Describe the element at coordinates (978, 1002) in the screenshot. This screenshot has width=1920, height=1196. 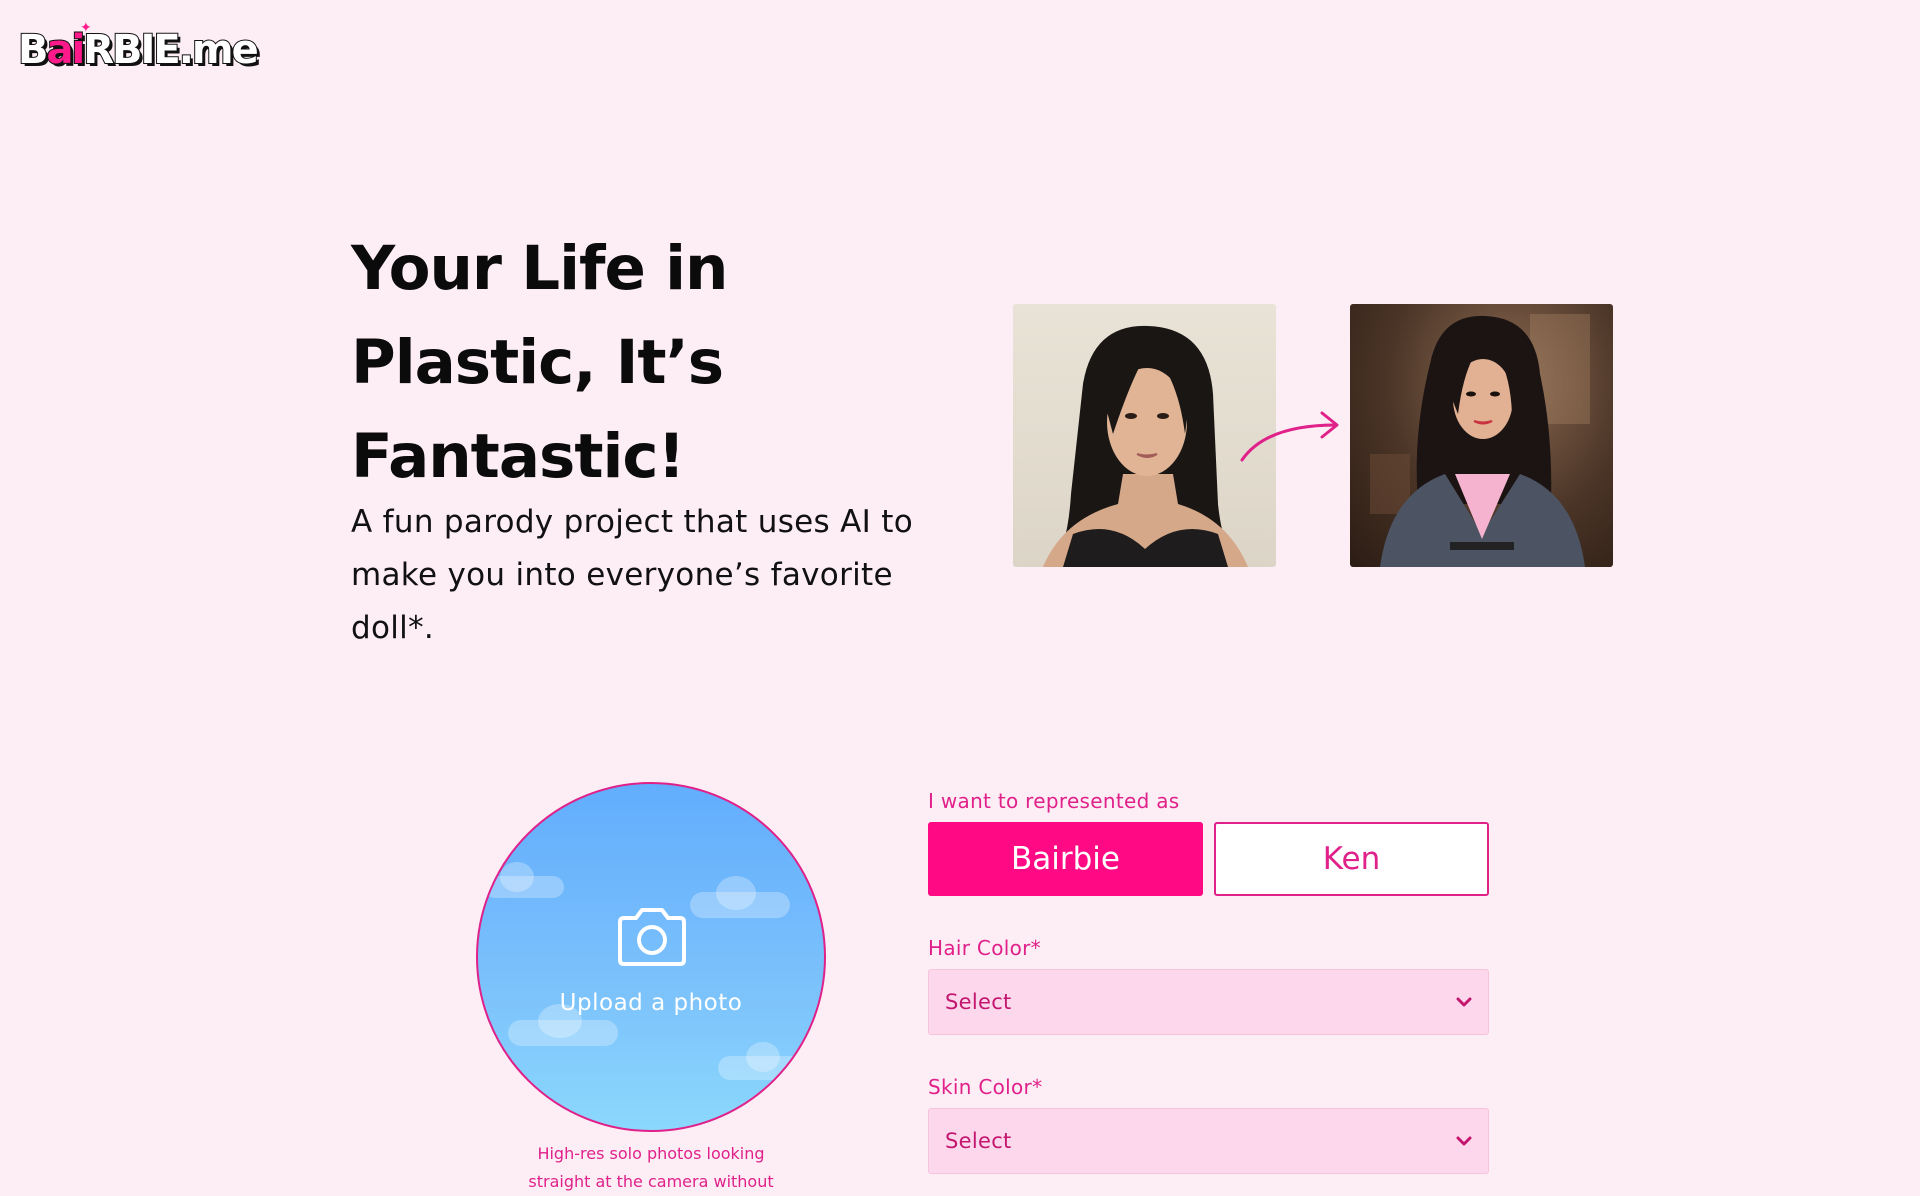
I see `hair-color-value: Select` at that location.